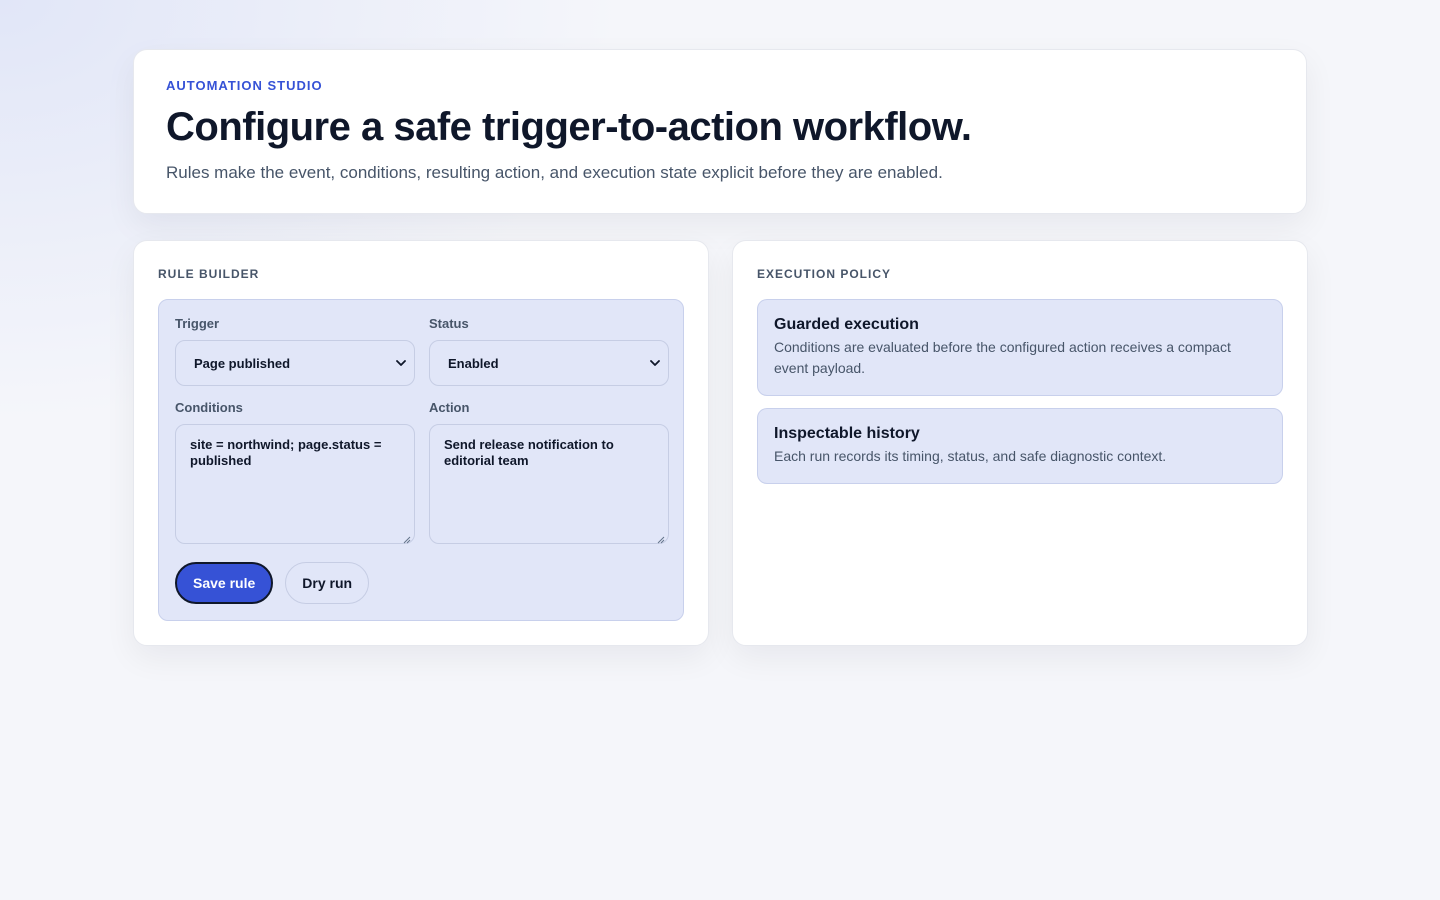  I want to click on policy-card-title: Inspectable history, so click(847, 433).